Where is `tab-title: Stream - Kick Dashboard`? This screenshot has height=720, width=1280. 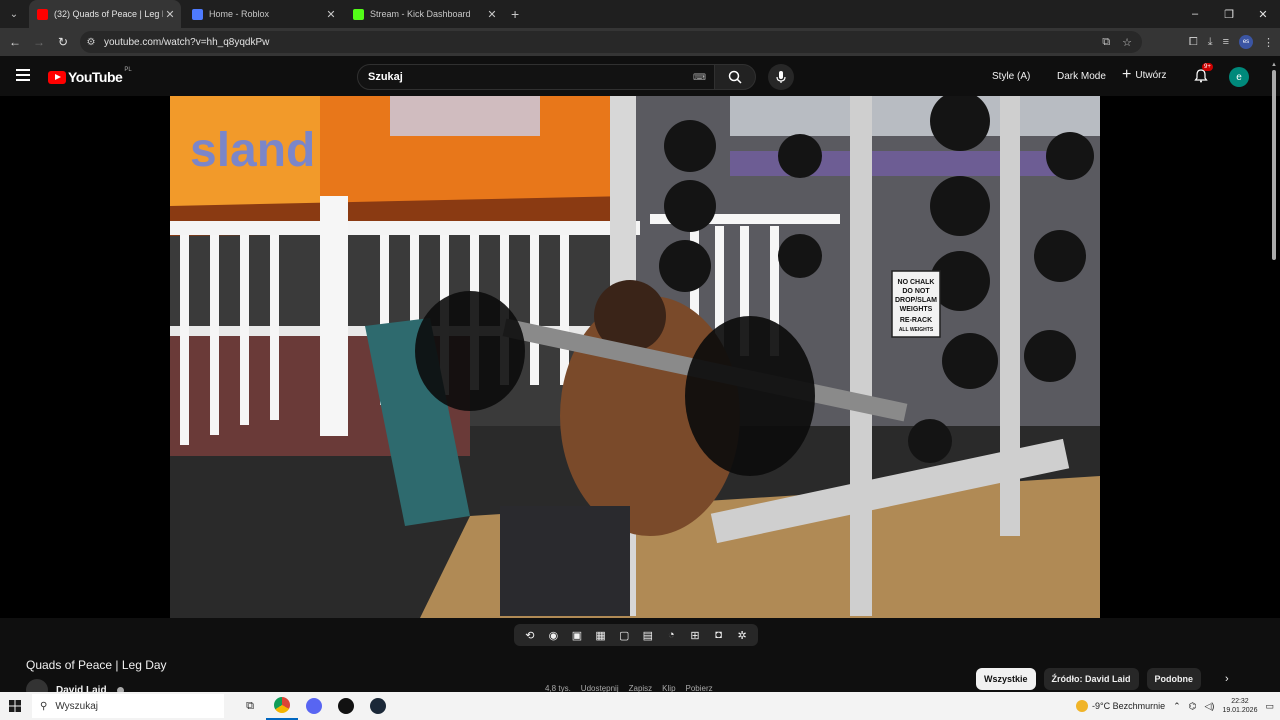 tab-title: Stream - Kick Dashboard is located at coordinates (420, 14).